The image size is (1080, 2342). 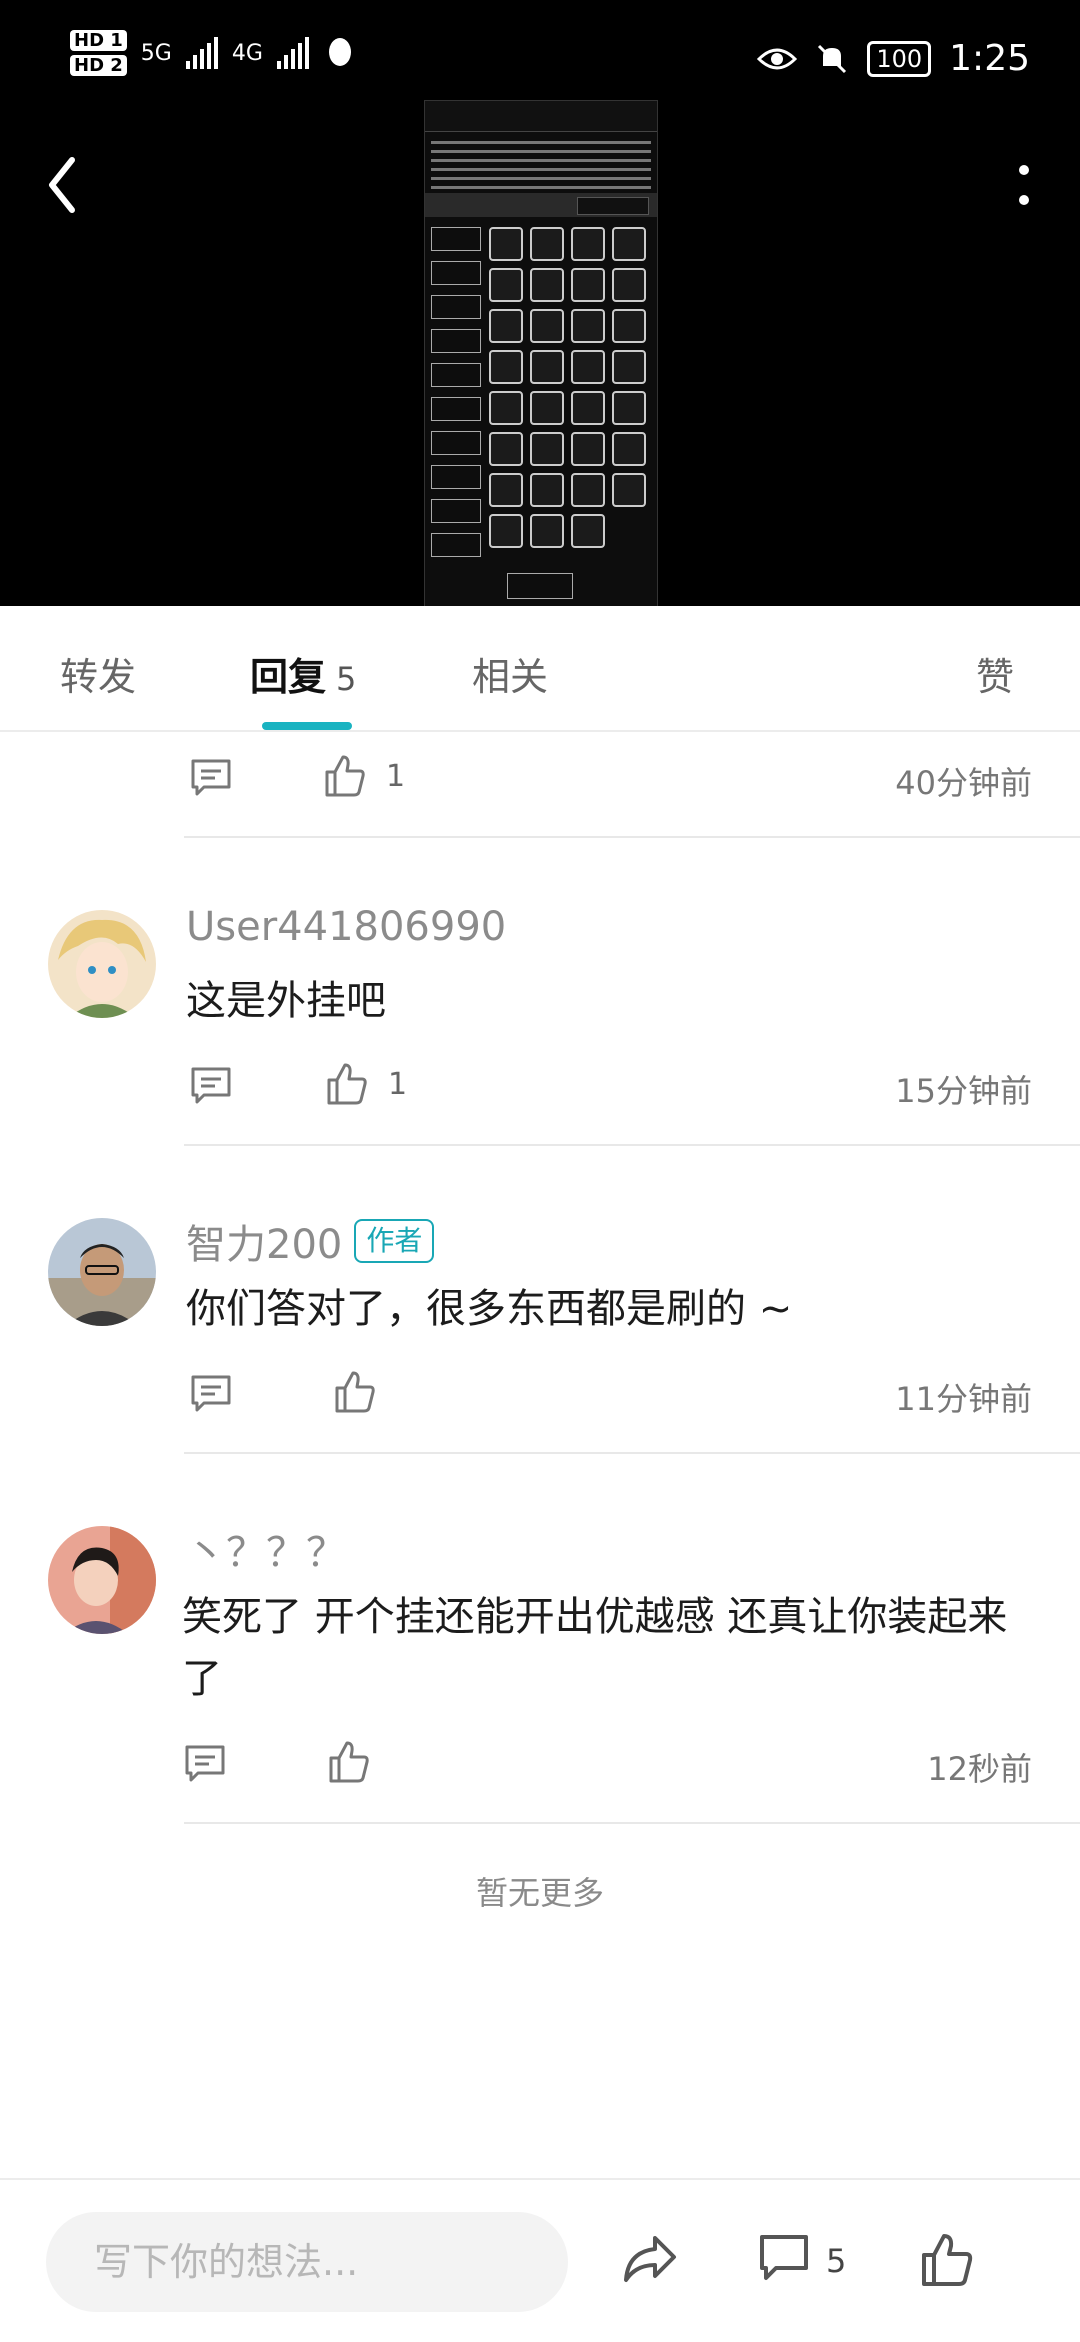 I want to click on hd-2: HD 2, so click(x=98, y=65).